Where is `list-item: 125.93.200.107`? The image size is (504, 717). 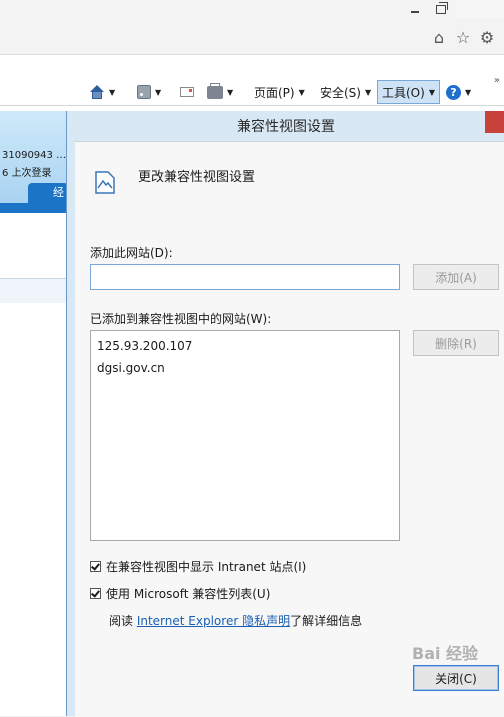
list-item: 125.93.200.107 is located at coordinates (248, 346).